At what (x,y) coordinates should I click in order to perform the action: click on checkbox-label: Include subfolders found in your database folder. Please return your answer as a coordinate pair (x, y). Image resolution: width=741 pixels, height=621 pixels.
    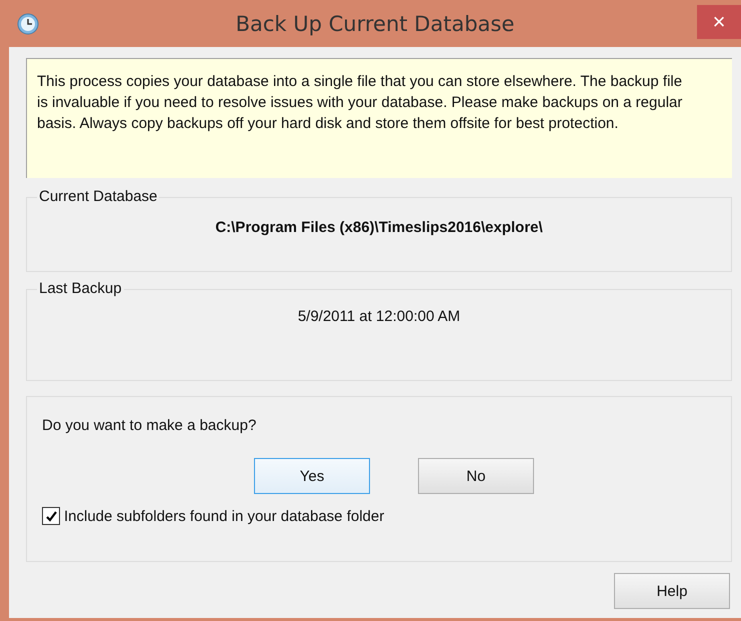
    Looking at the image, I should click on (224, 516).